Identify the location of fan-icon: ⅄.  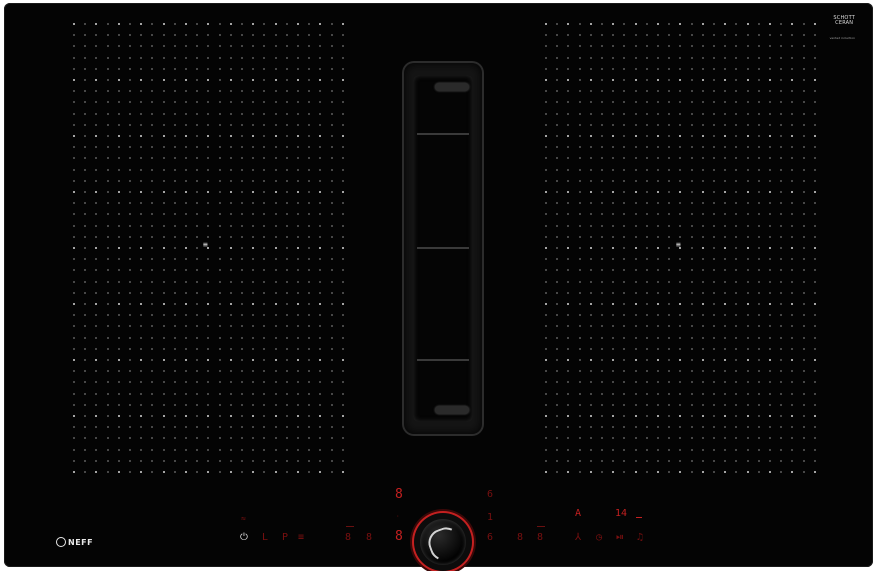
(578, 538).